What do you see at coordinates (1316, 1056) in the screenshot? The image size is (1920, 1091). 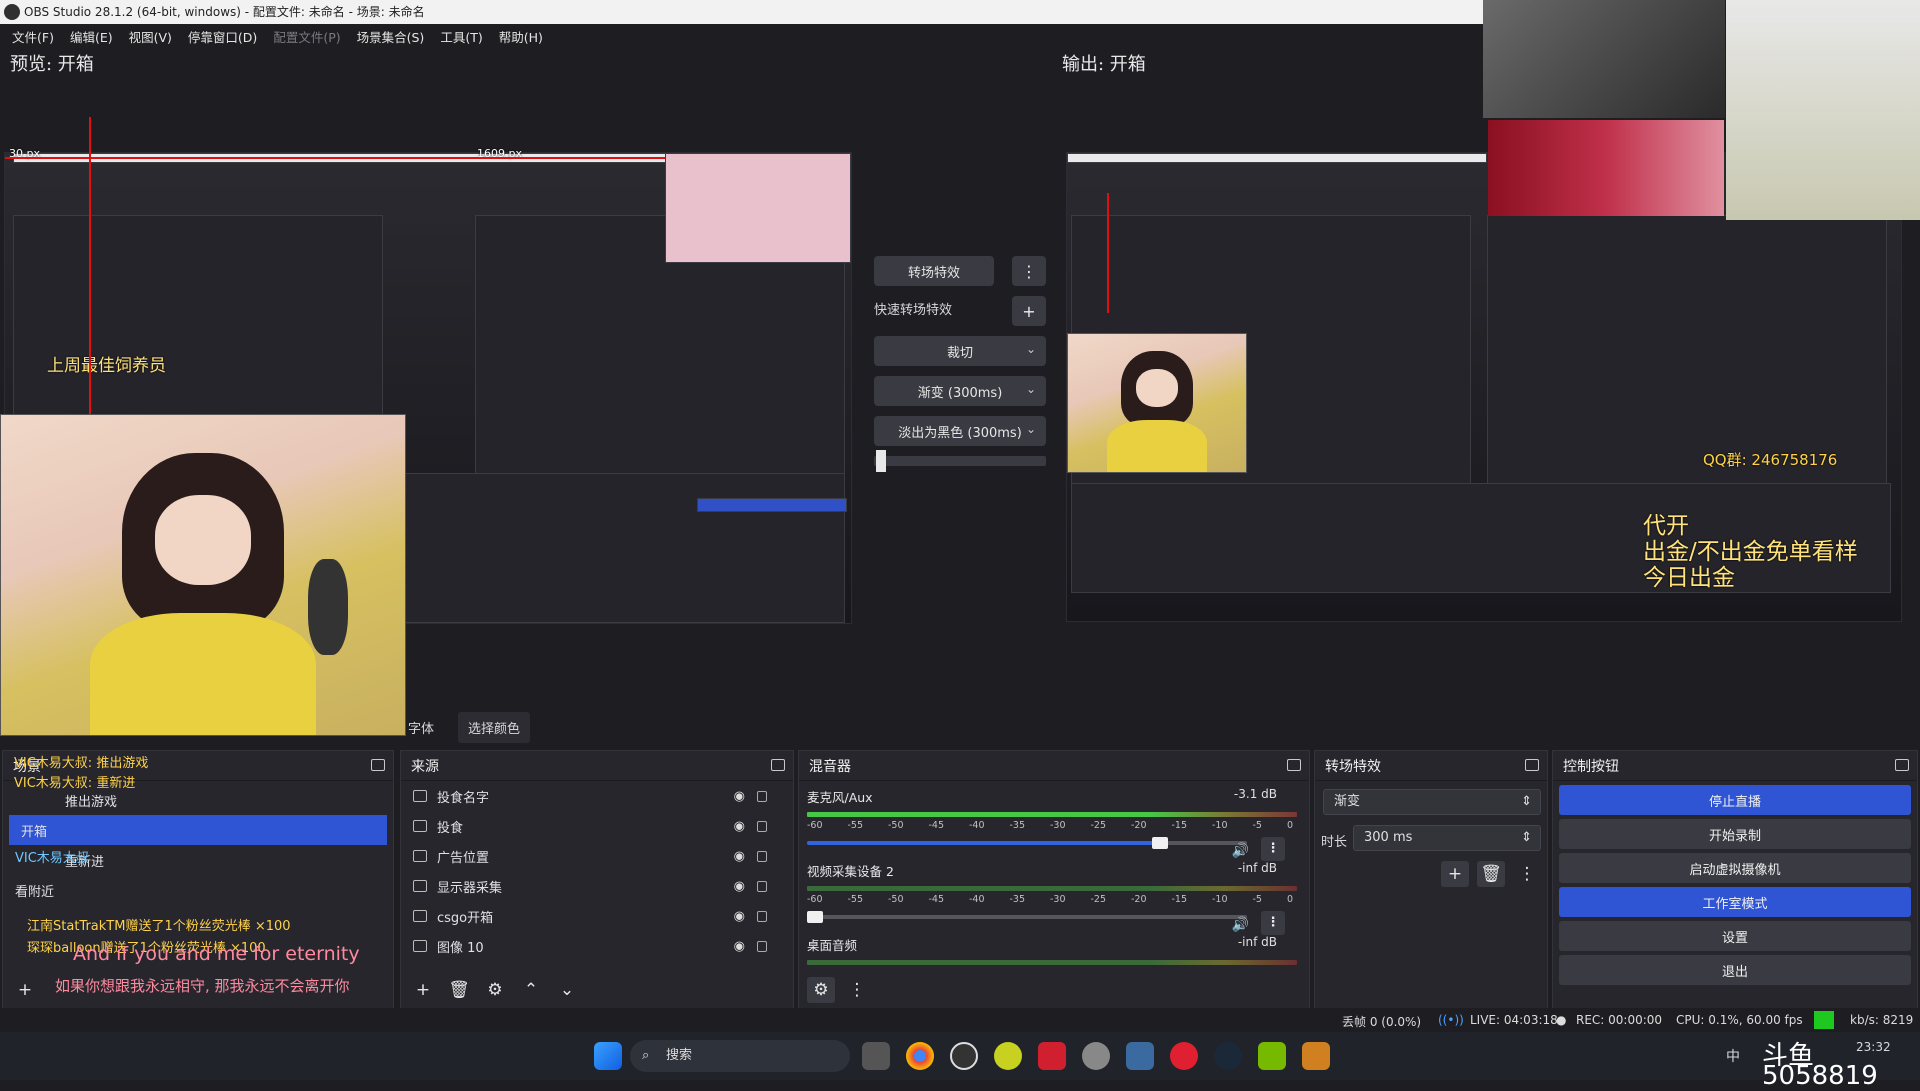 I see `csgo-icon` at bounding box center [1316, 1056].